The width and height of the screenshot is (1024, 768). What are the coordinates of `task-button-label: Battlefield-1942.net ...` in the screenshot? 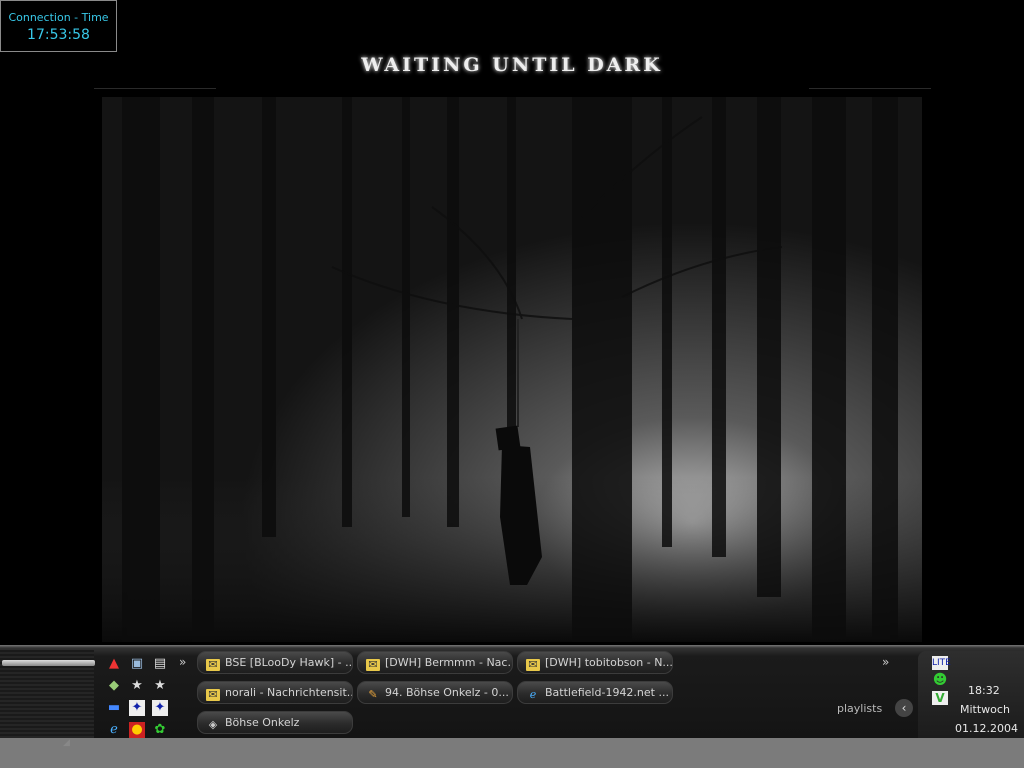 It's located at (607, 692).